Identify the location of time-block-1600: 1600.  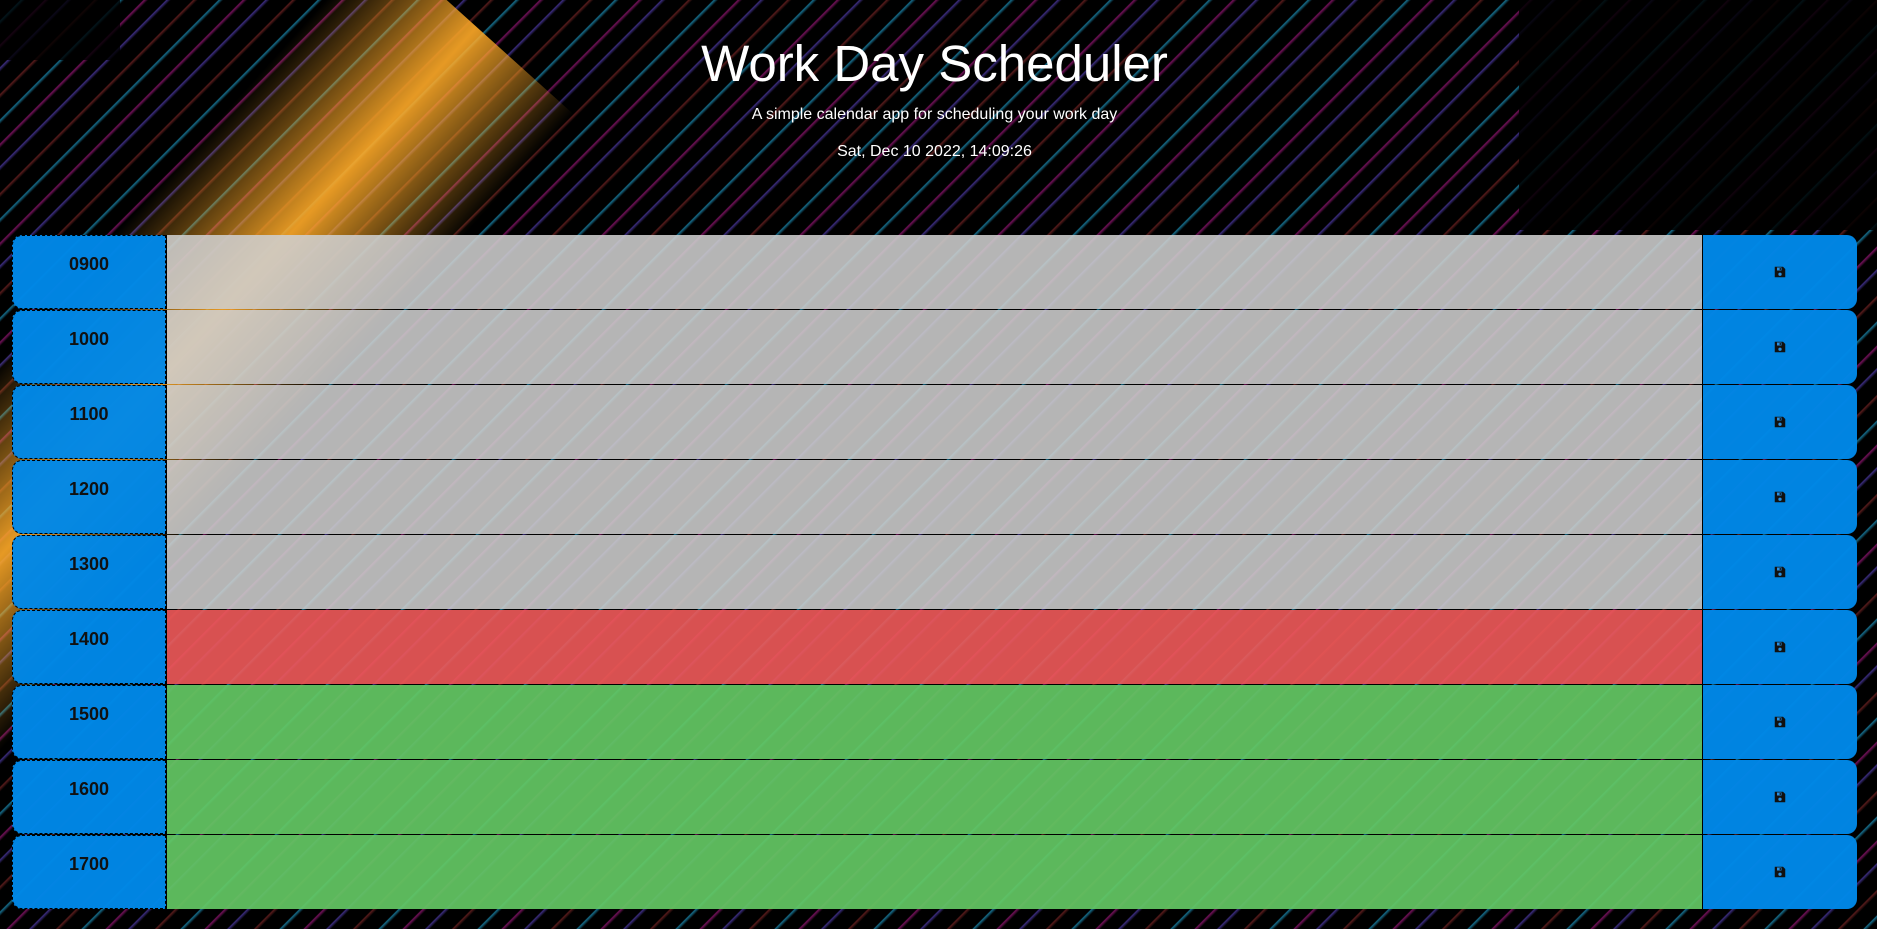
(934, 797).